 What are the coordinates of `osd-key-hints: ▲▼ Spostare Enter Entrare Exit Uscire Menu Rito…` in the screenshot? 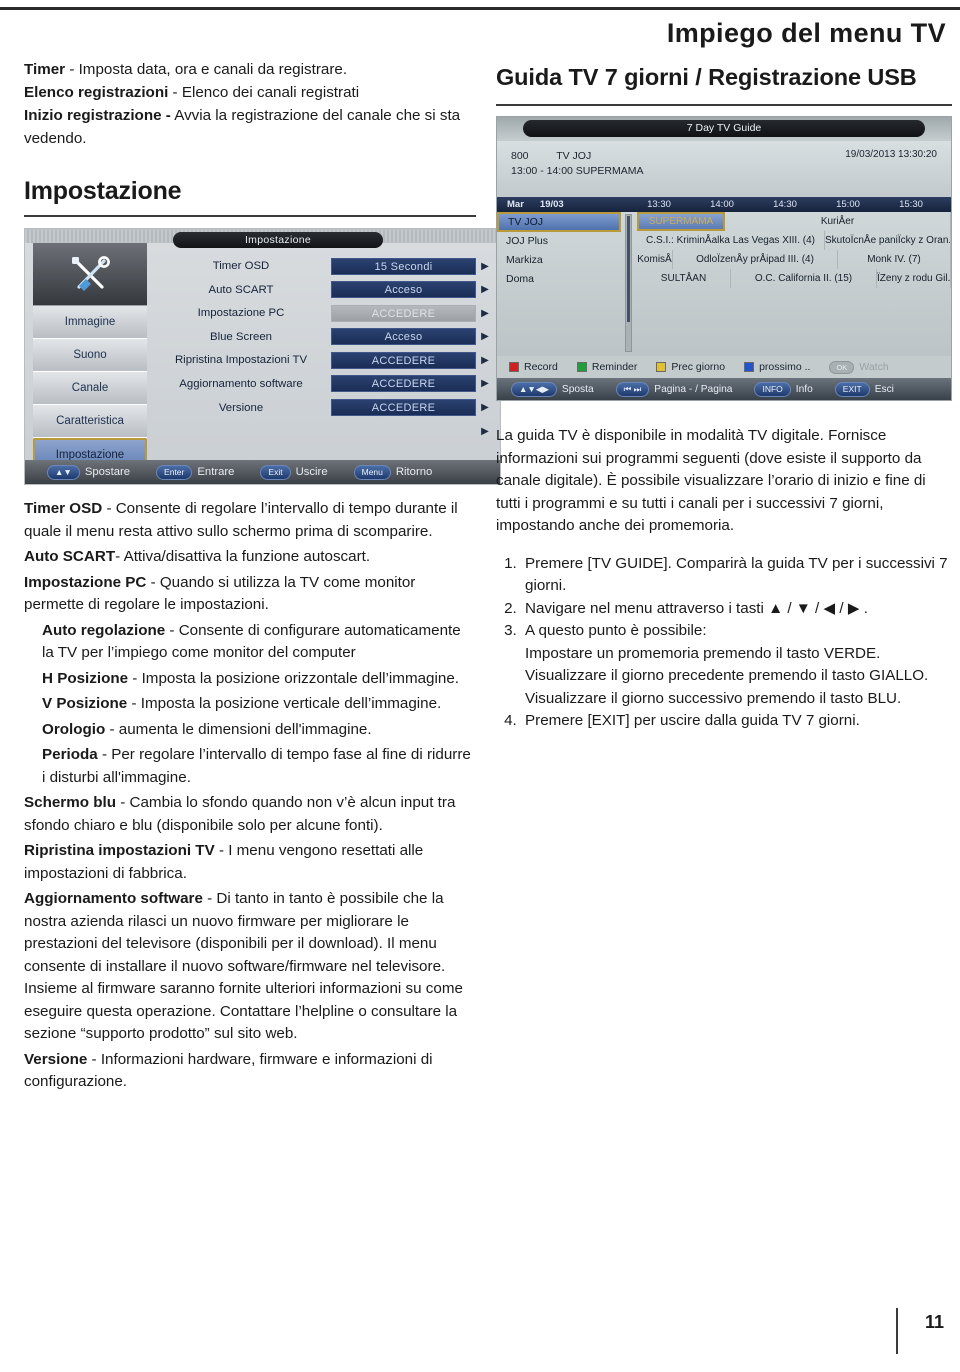 It's located at (262, 472).